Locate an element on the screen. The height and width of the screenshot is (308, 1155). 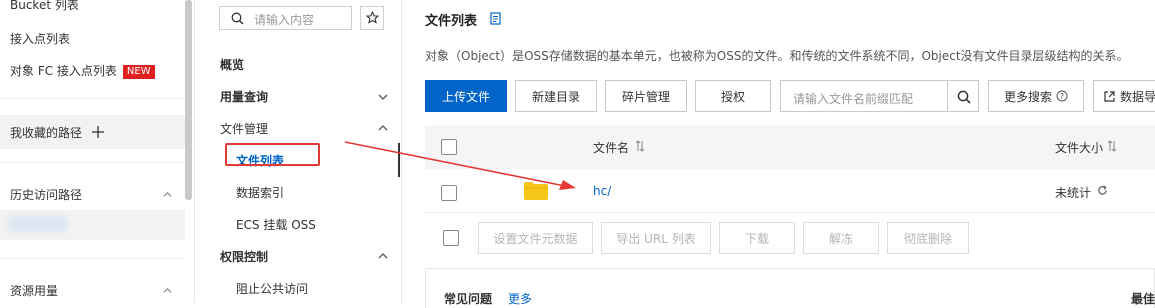
sidebar-scrollbar is located at coordinates (188, 100).